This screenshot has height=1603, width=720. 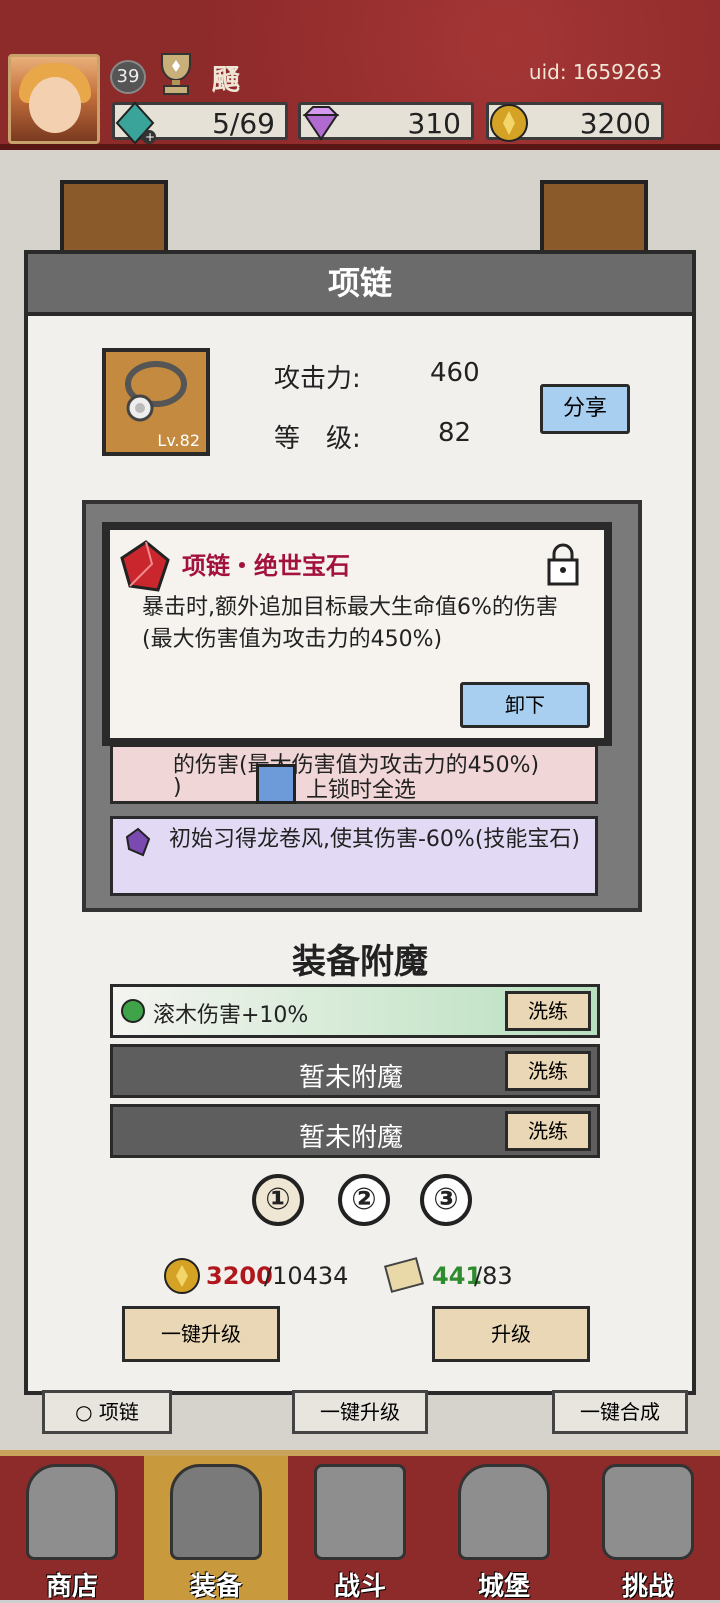 What do you see at coordinates (317, 439) in the screenshot?
I see `level-label: 等 级:` at bounding box center [317, 439].